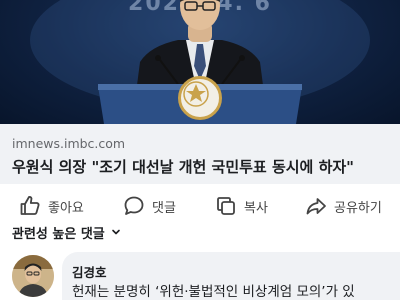 Image resolution: width=400 pixels, height=300 pixels. What do you see at coordinates (33, 276) in the screenshot?
I see `avatar` at bounding box center [33, 276].